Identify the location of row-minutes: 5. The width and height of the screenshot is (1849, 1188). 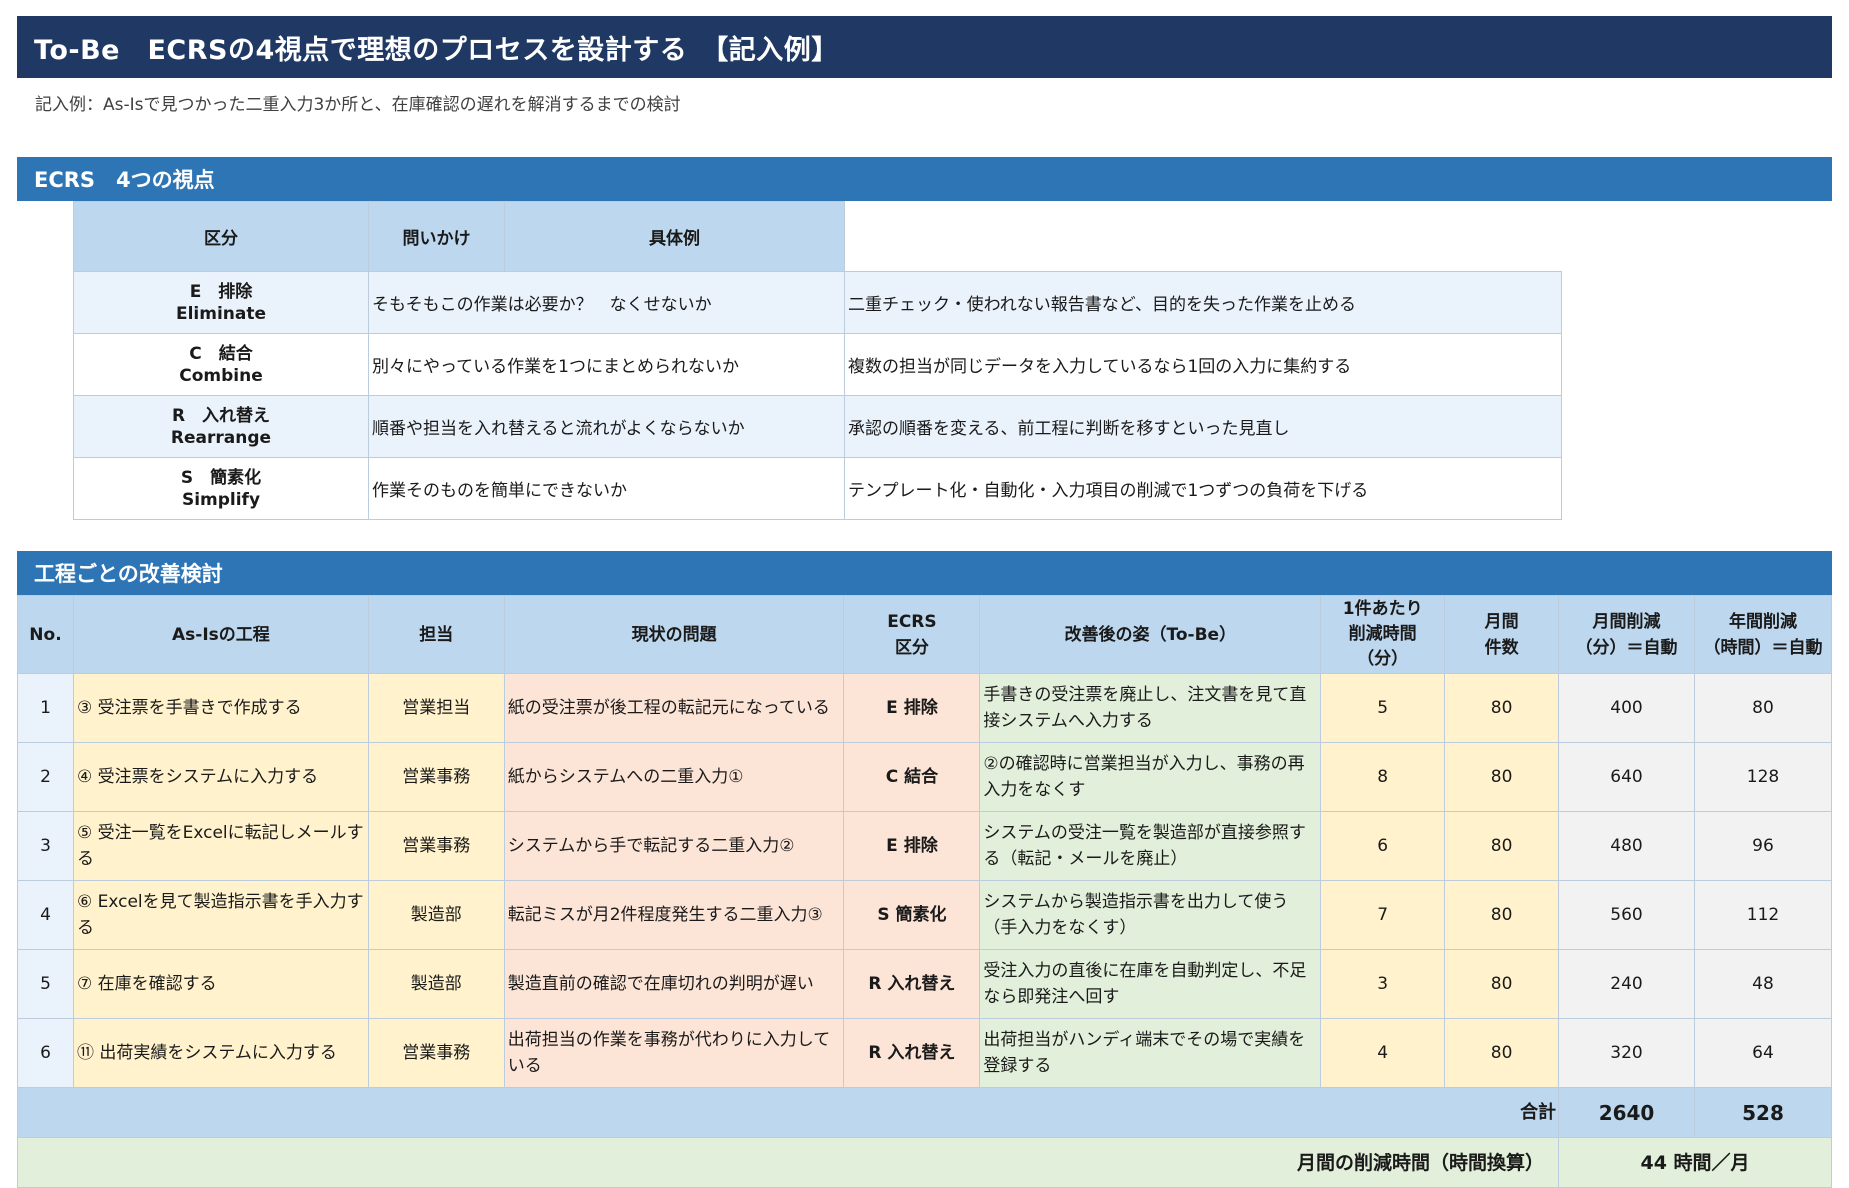
(1383, 708).